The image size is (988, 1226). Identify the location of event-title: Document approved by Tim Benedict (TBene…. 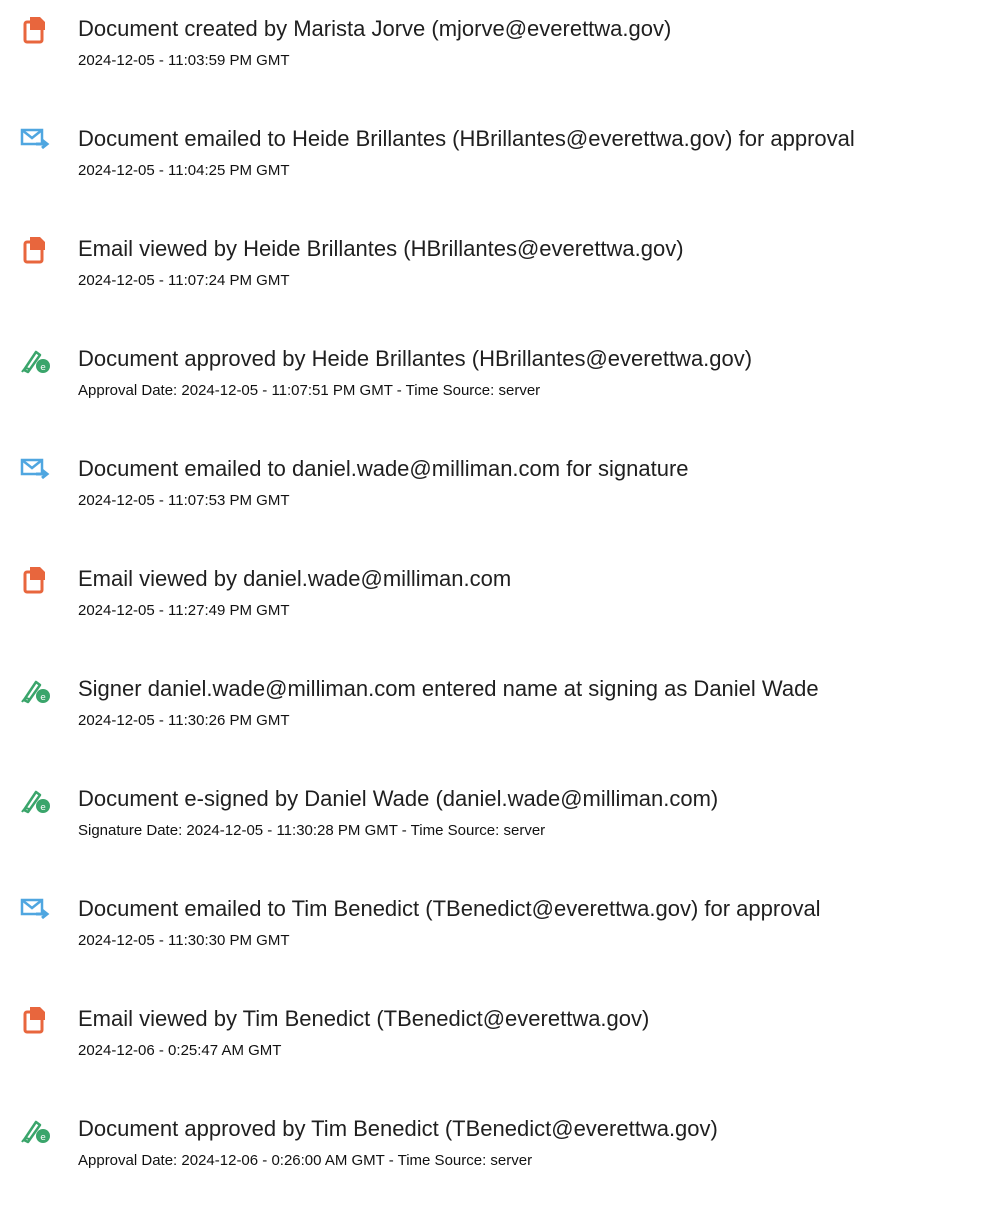
(398, 1128).